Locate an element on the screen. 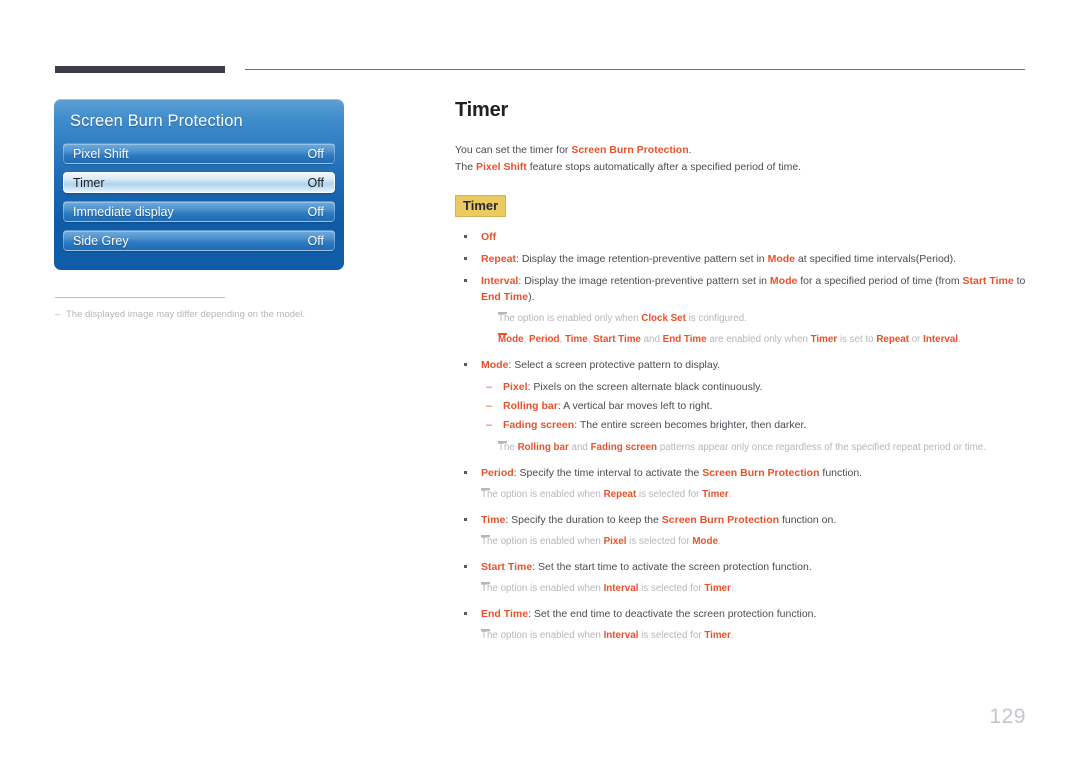 This screenshot has height=763, width=1080. subbullet-rolling-term: Rolling bar is located at coordinates (530, 406).